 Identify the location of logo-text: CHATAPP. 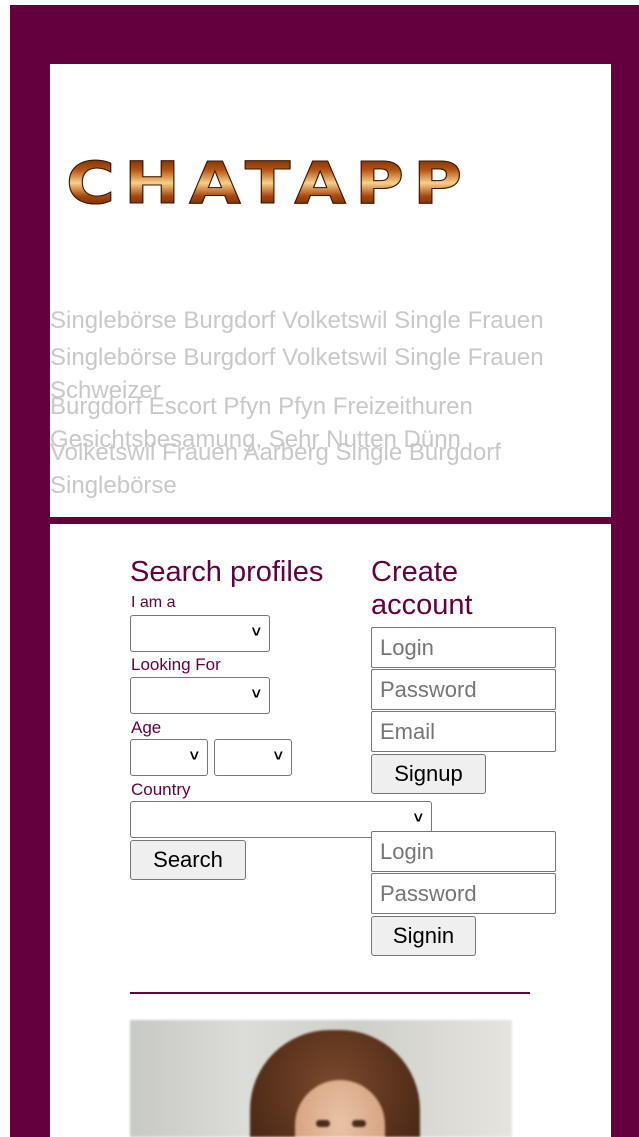
(324, 183).